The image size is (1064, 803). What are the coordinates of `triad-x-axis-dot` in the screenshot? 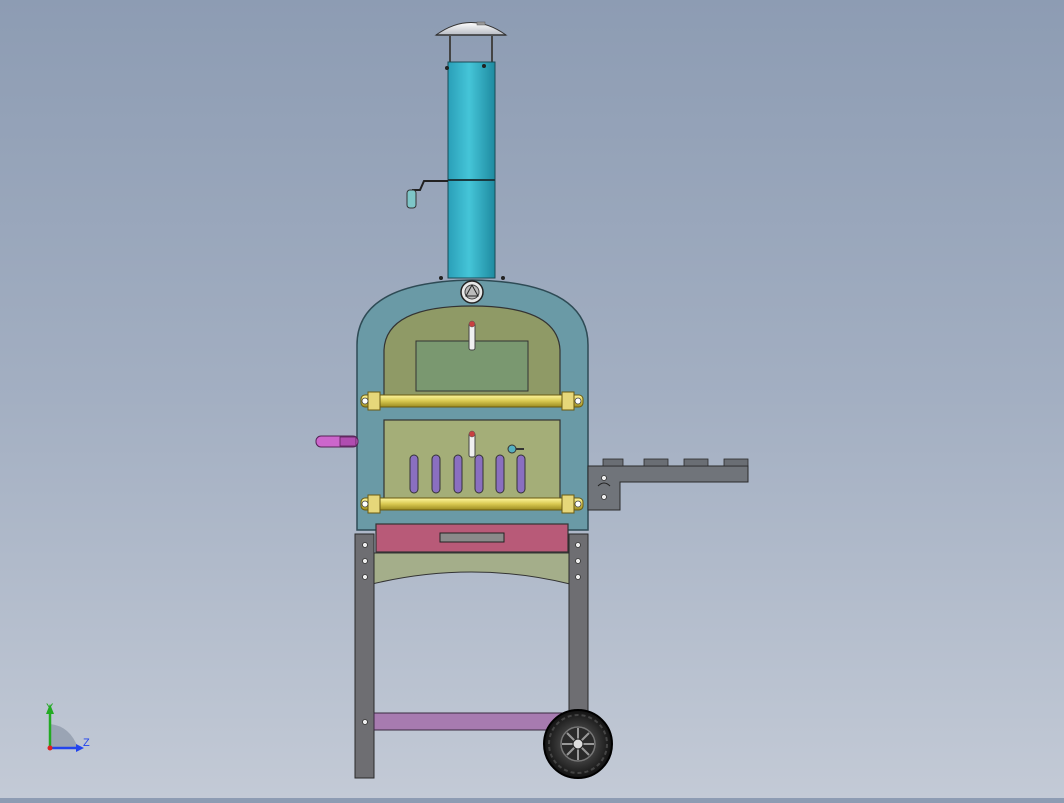 It's located at (50, 748).